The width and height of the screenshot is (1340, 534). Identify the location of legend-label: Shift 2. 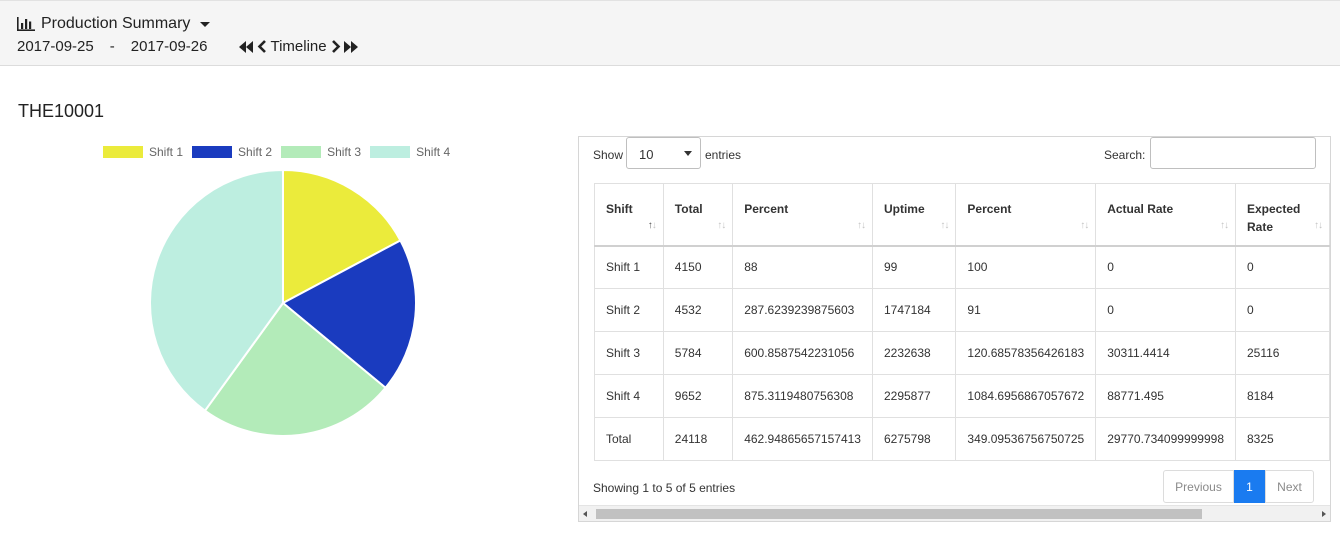
(255, 152).